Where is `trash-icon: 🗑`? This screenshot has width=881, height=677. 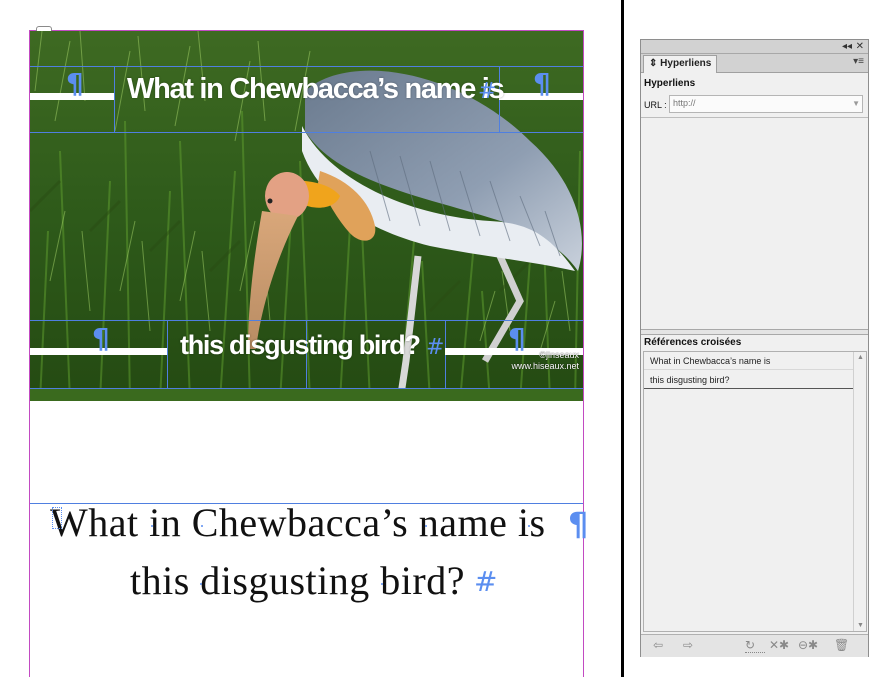
trash-icon: 🗑 is located at coordinates (841, 645).